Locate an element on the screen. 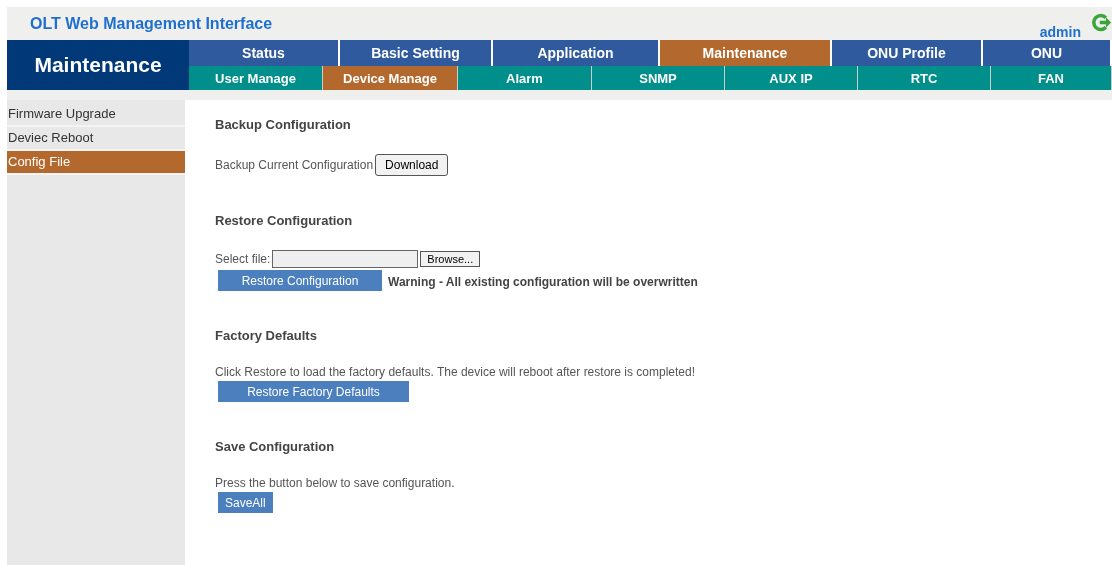 Image resolution: width=1112 pixels, height=565 pixels. restore-button: Restore Configuration is located at coordinates (300, 280).